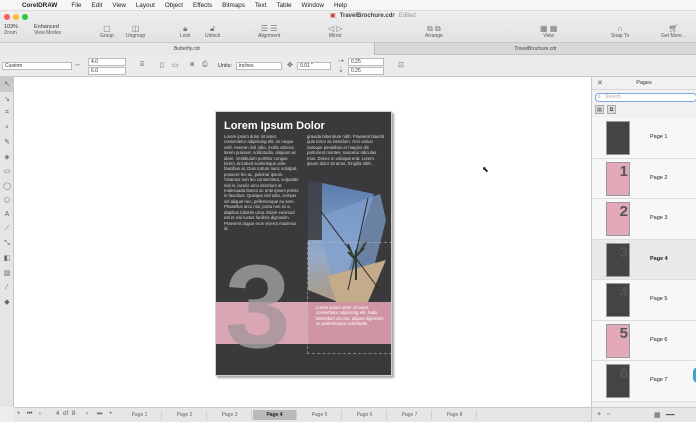 The width and height of the screenshot is (696, 422). I want to click on snap-to-button: ∩ Snap To, so click(620, 31).